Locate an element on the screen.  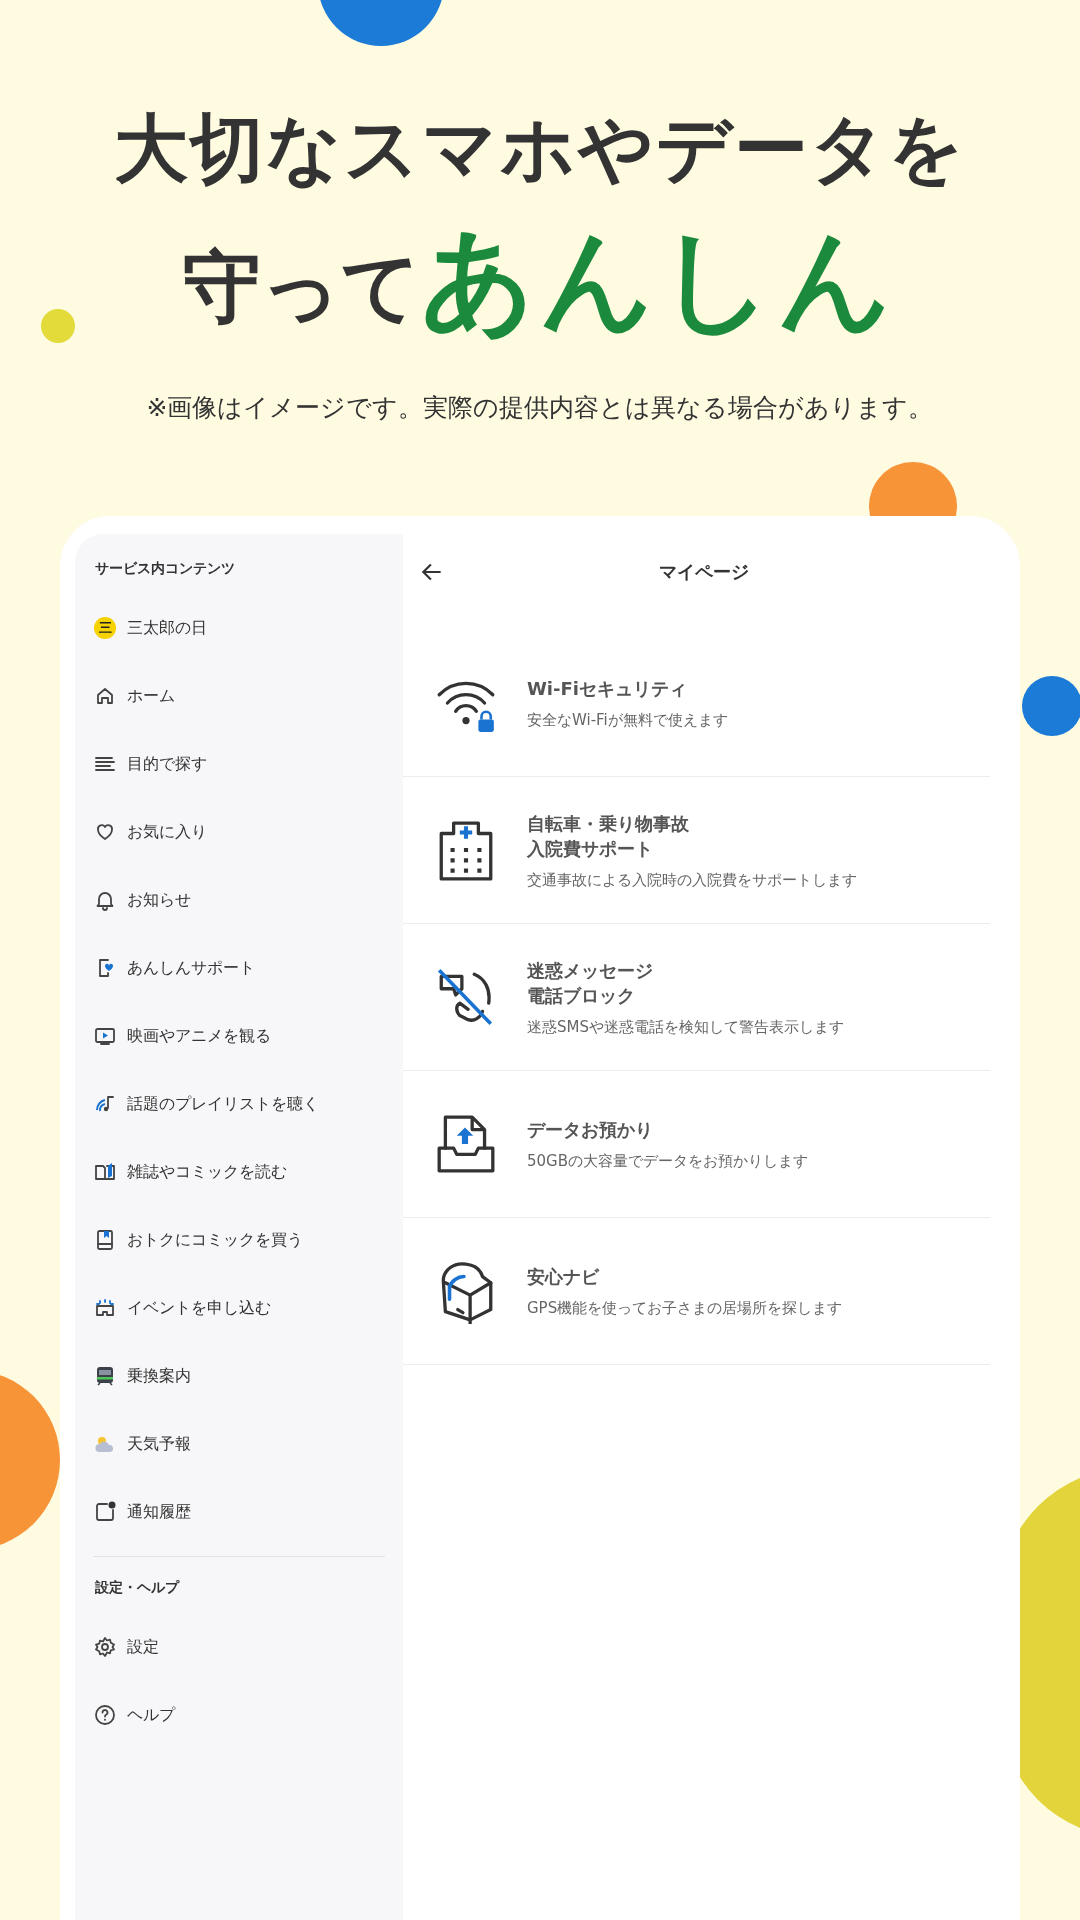
headline: 守って is located at coordinates (302, 288).